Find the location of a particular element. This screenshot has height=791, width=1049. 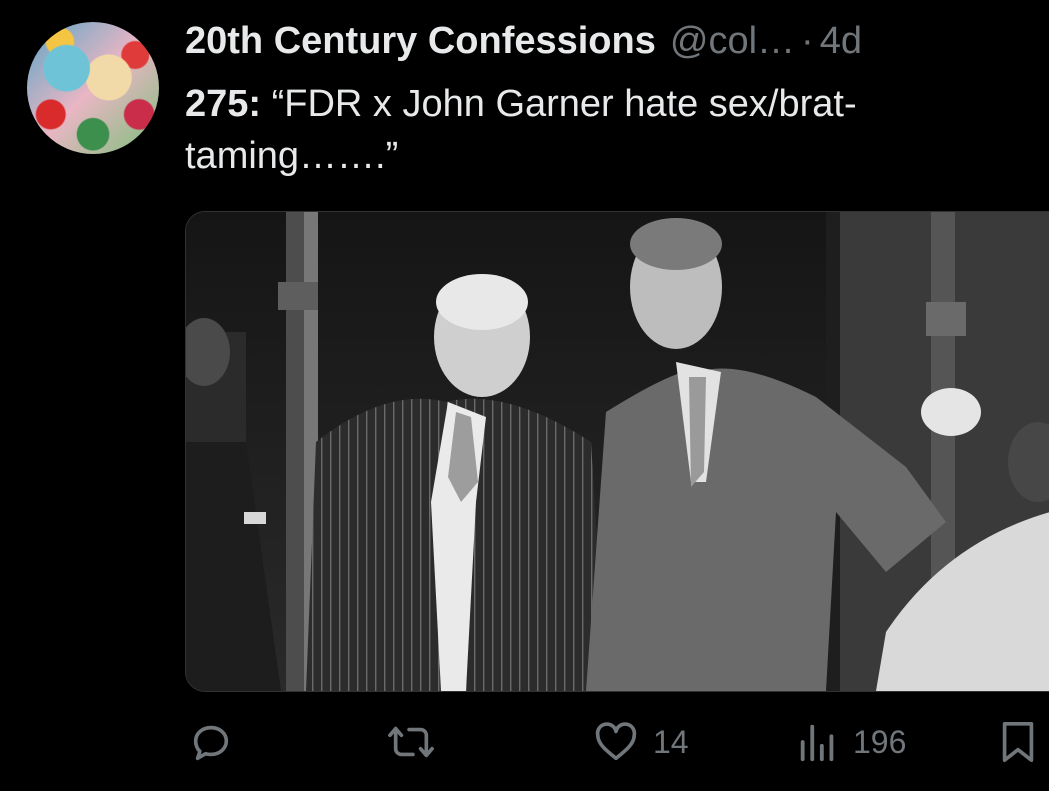

reply-icon is located at coordinates (211, 742).